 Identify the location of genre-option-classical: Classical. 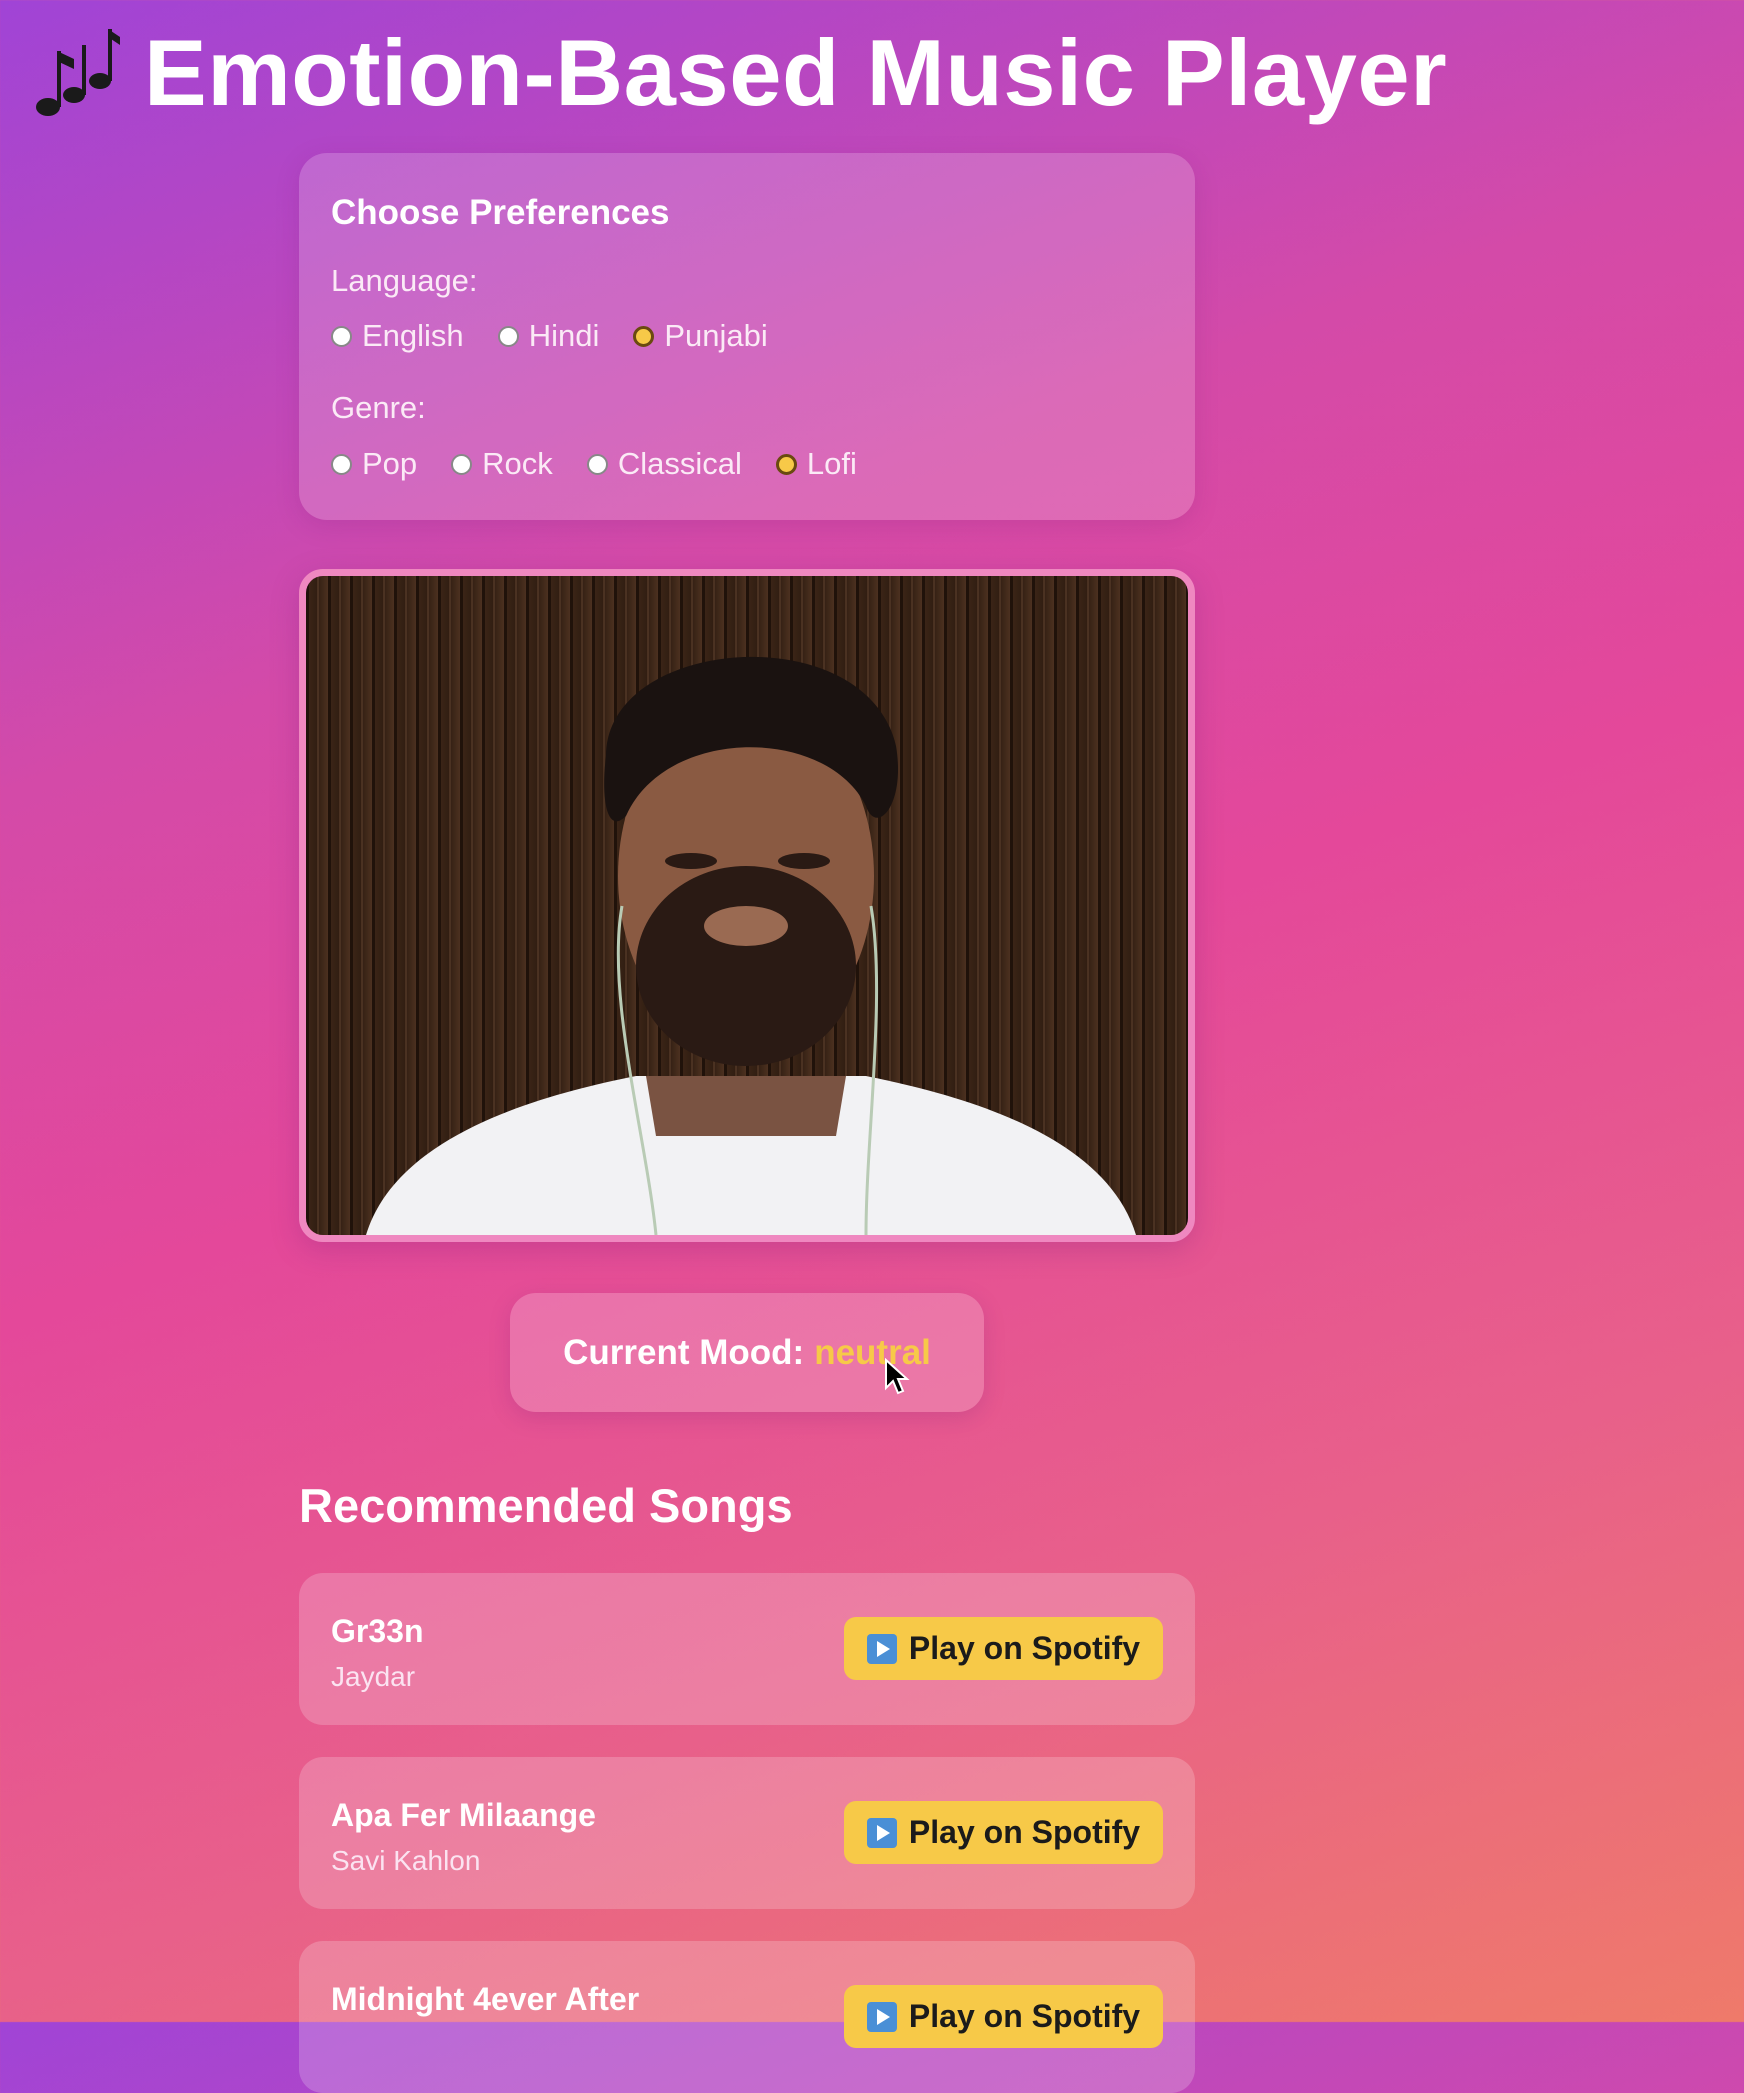
(664, 464).